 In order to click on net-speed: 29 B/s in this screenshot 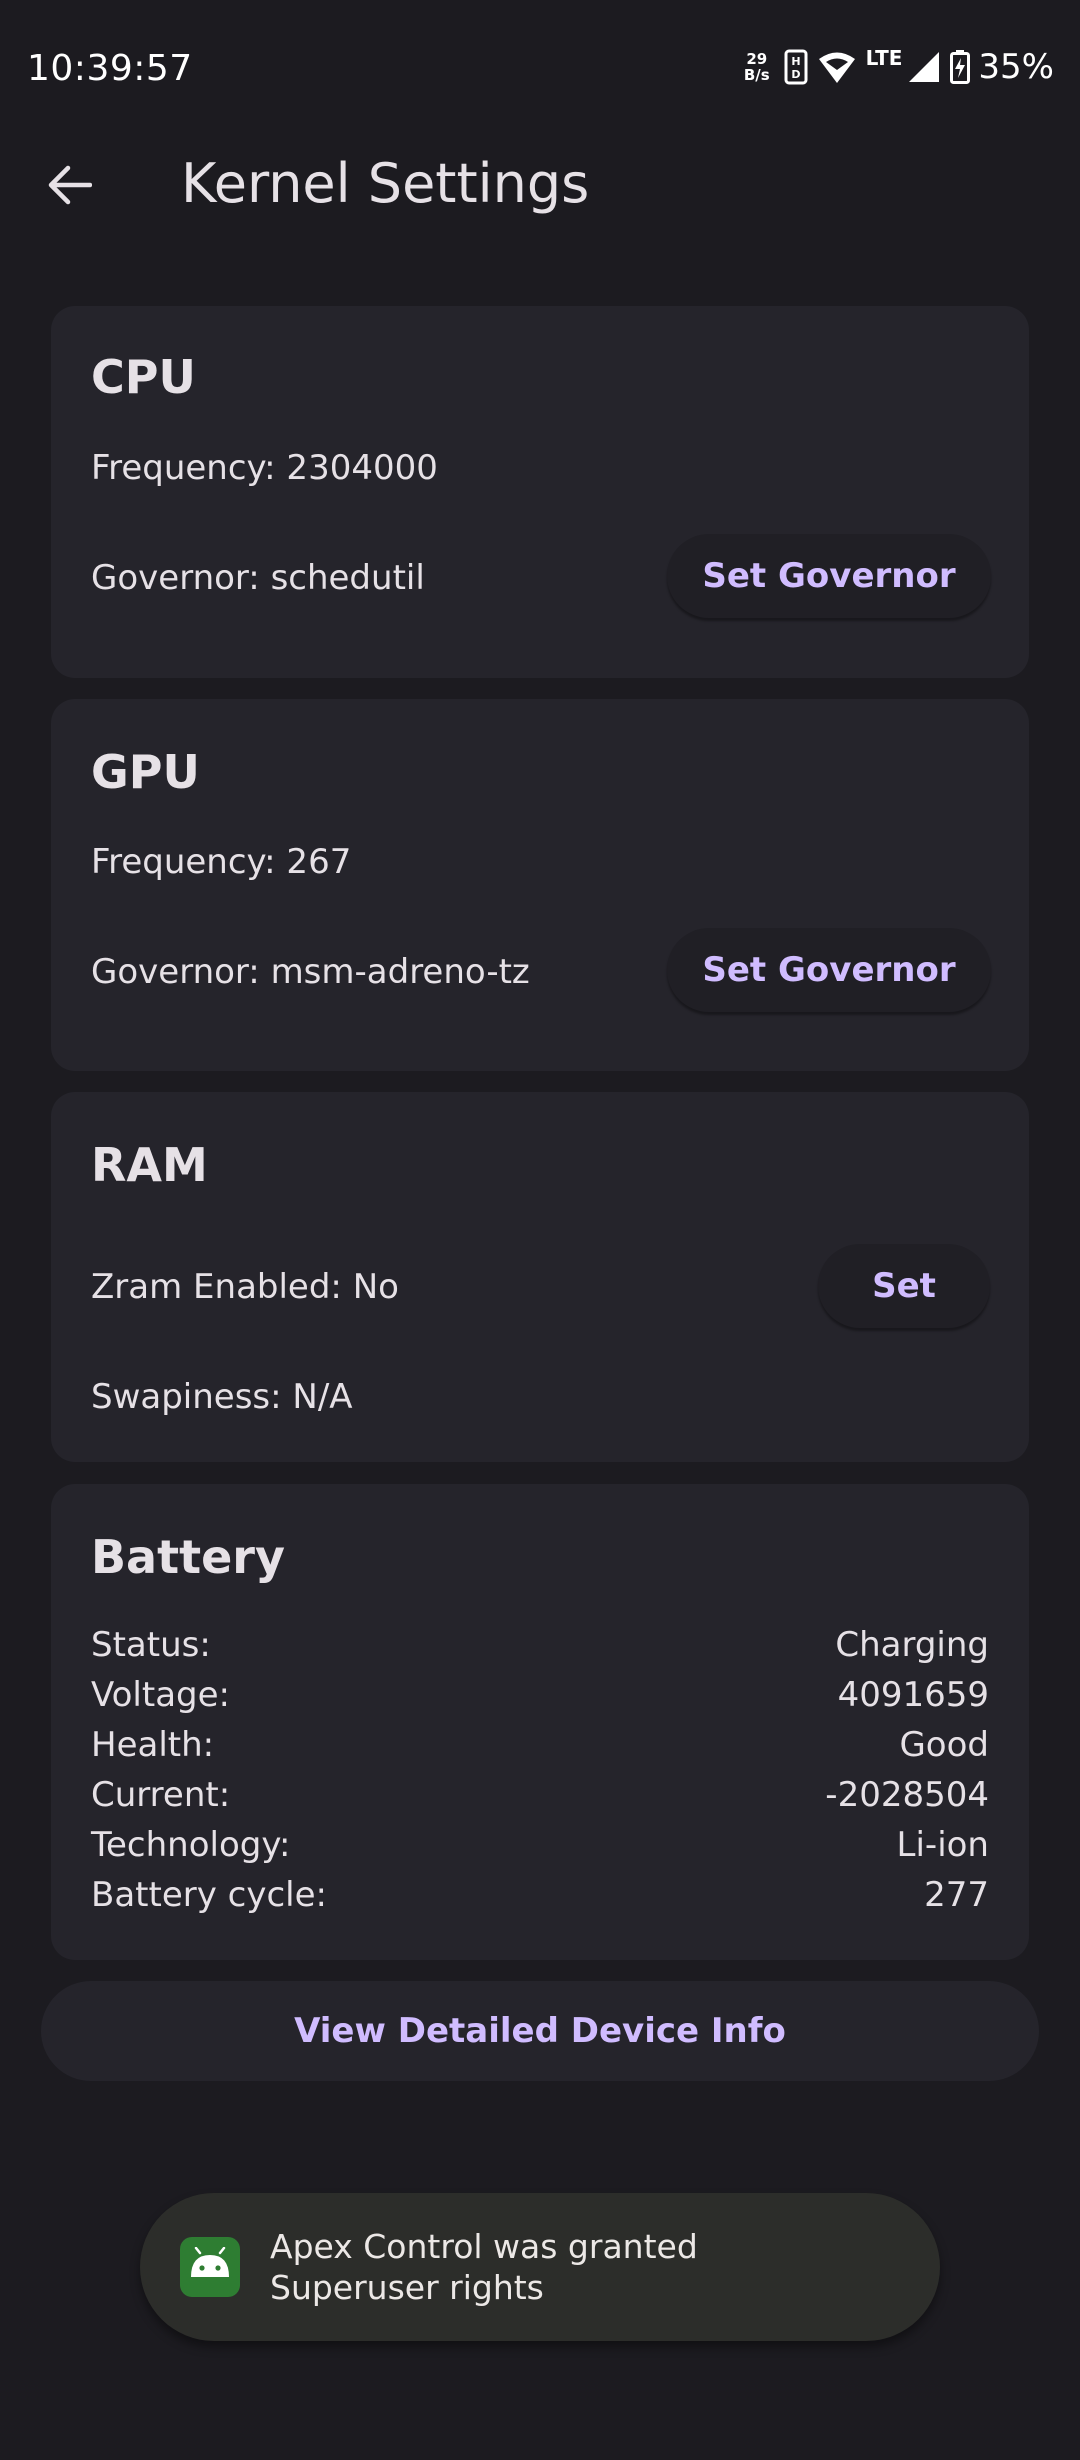, I will do `click(757, 67)`.